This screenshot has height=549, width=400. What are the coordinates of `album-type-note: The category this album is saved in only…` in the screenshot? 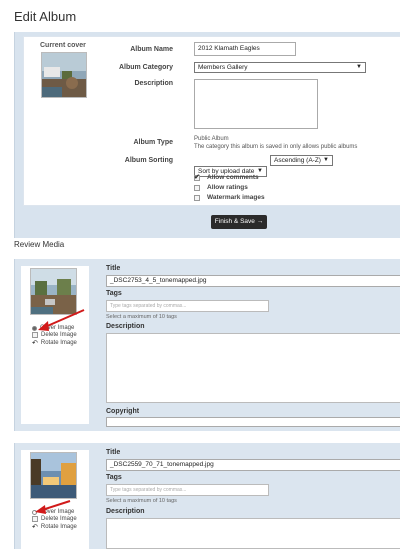 It's located at (276, 146).